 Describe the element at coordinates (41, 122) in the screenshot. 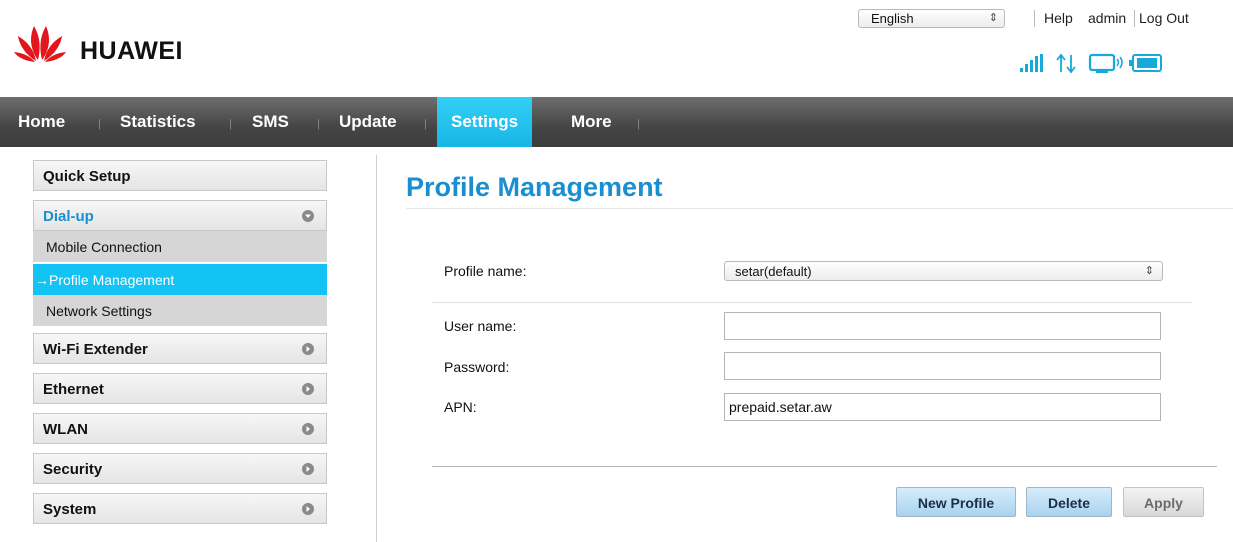

I see `nav-home: Home` at that location.